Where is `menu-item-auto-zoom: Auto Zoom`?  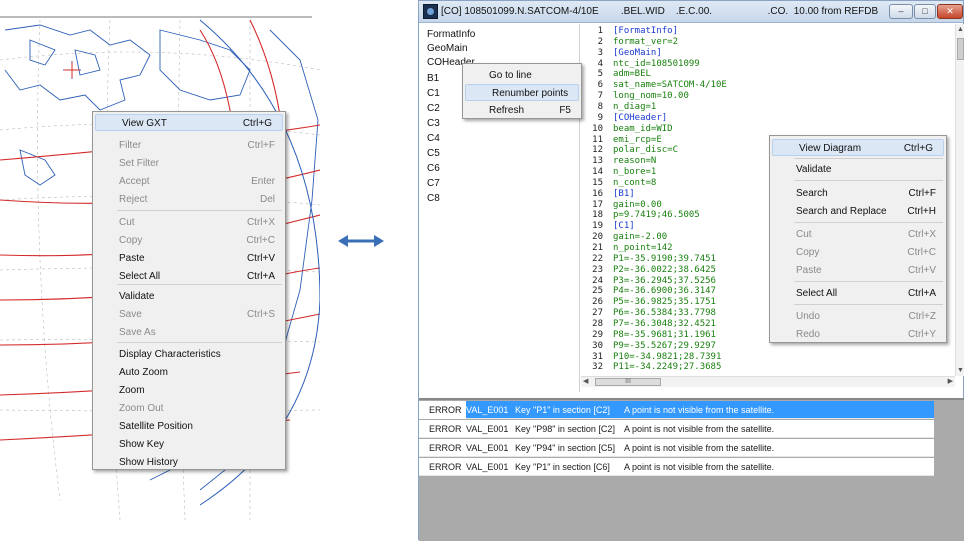 menu-item-auto-zoom: Auto Zoom is located at coordinates (189, 372).